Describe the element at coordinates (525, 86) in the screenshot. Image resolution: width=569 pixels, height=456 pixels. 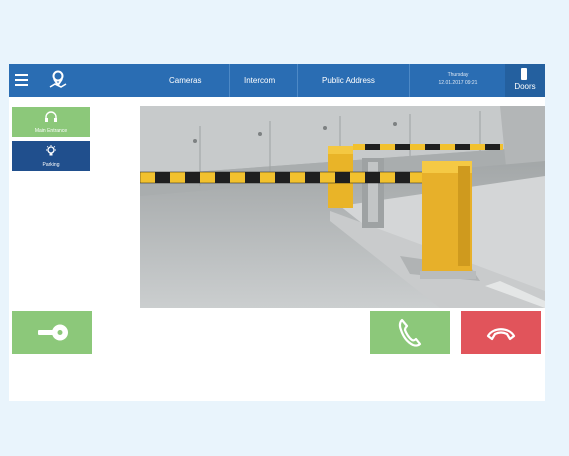
I see `doors-label: Doors` at that location.